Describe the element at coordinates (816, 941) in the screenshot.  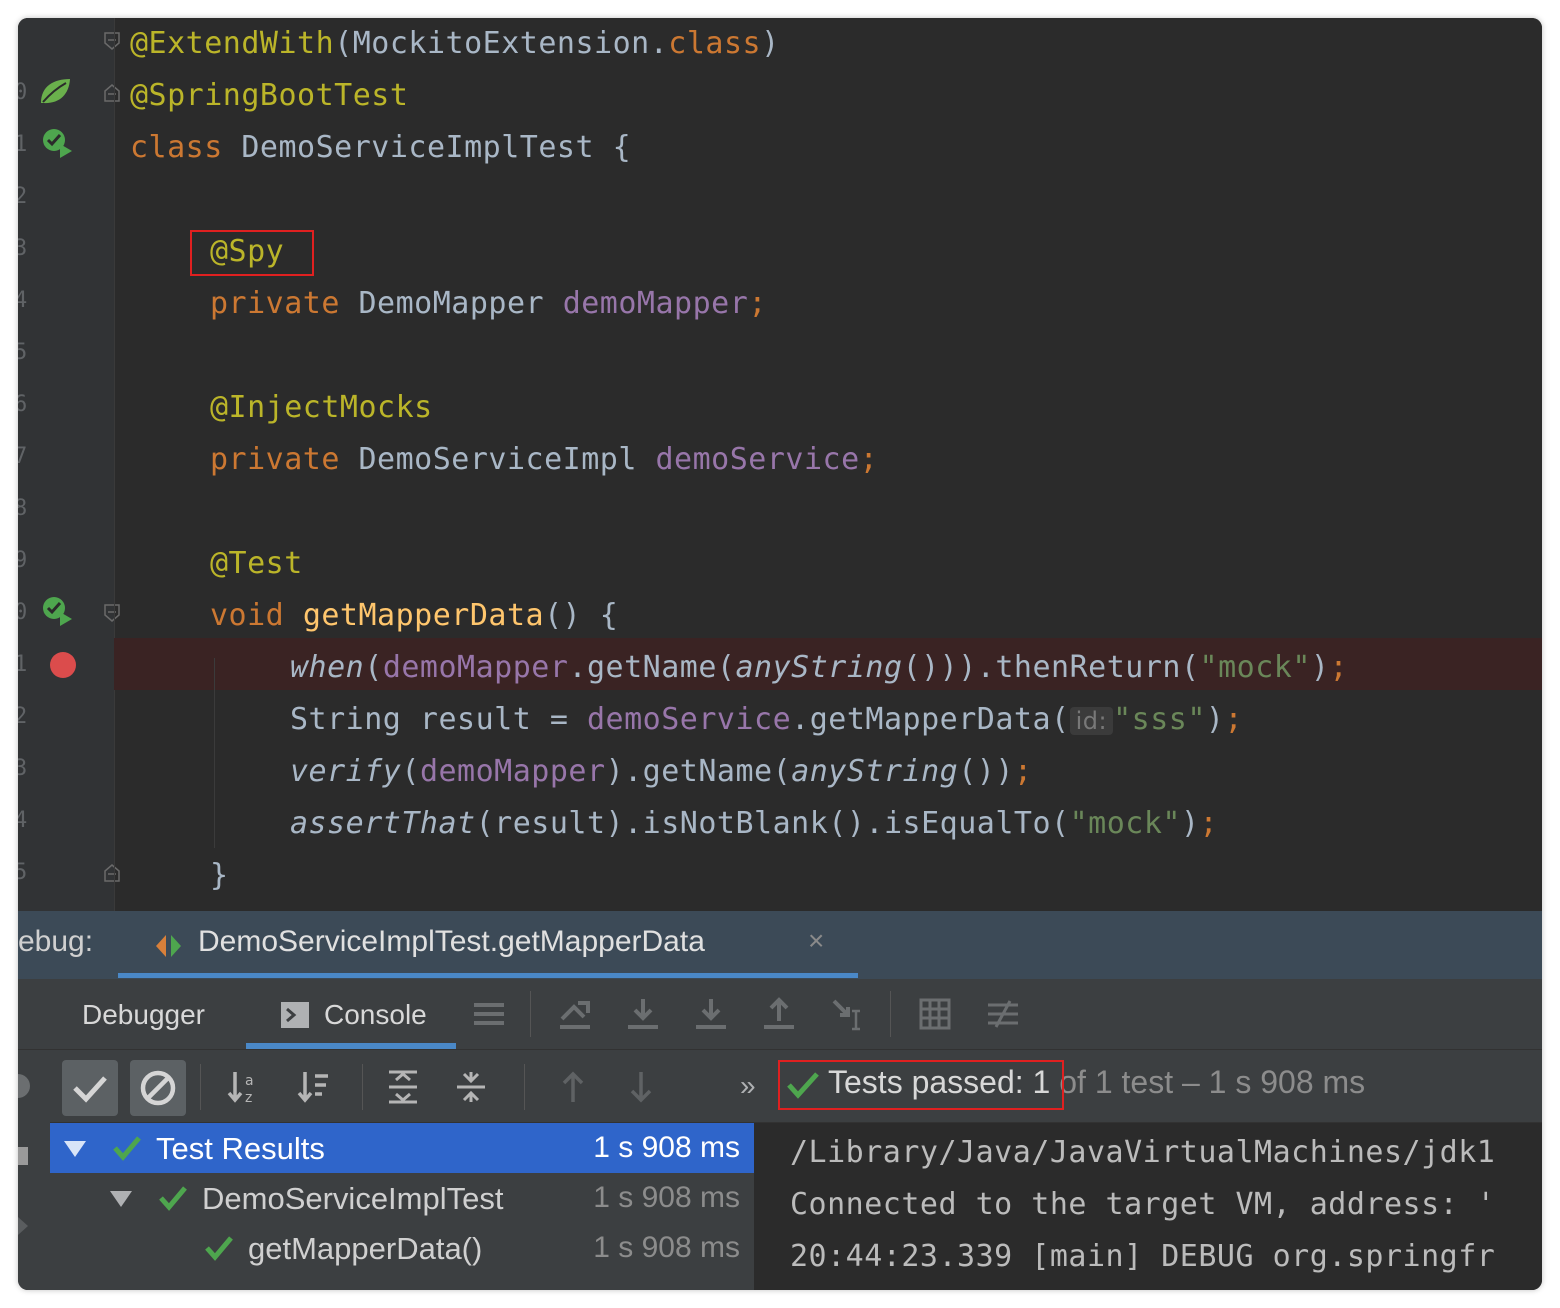
I see `close-icon: ×` at that location.